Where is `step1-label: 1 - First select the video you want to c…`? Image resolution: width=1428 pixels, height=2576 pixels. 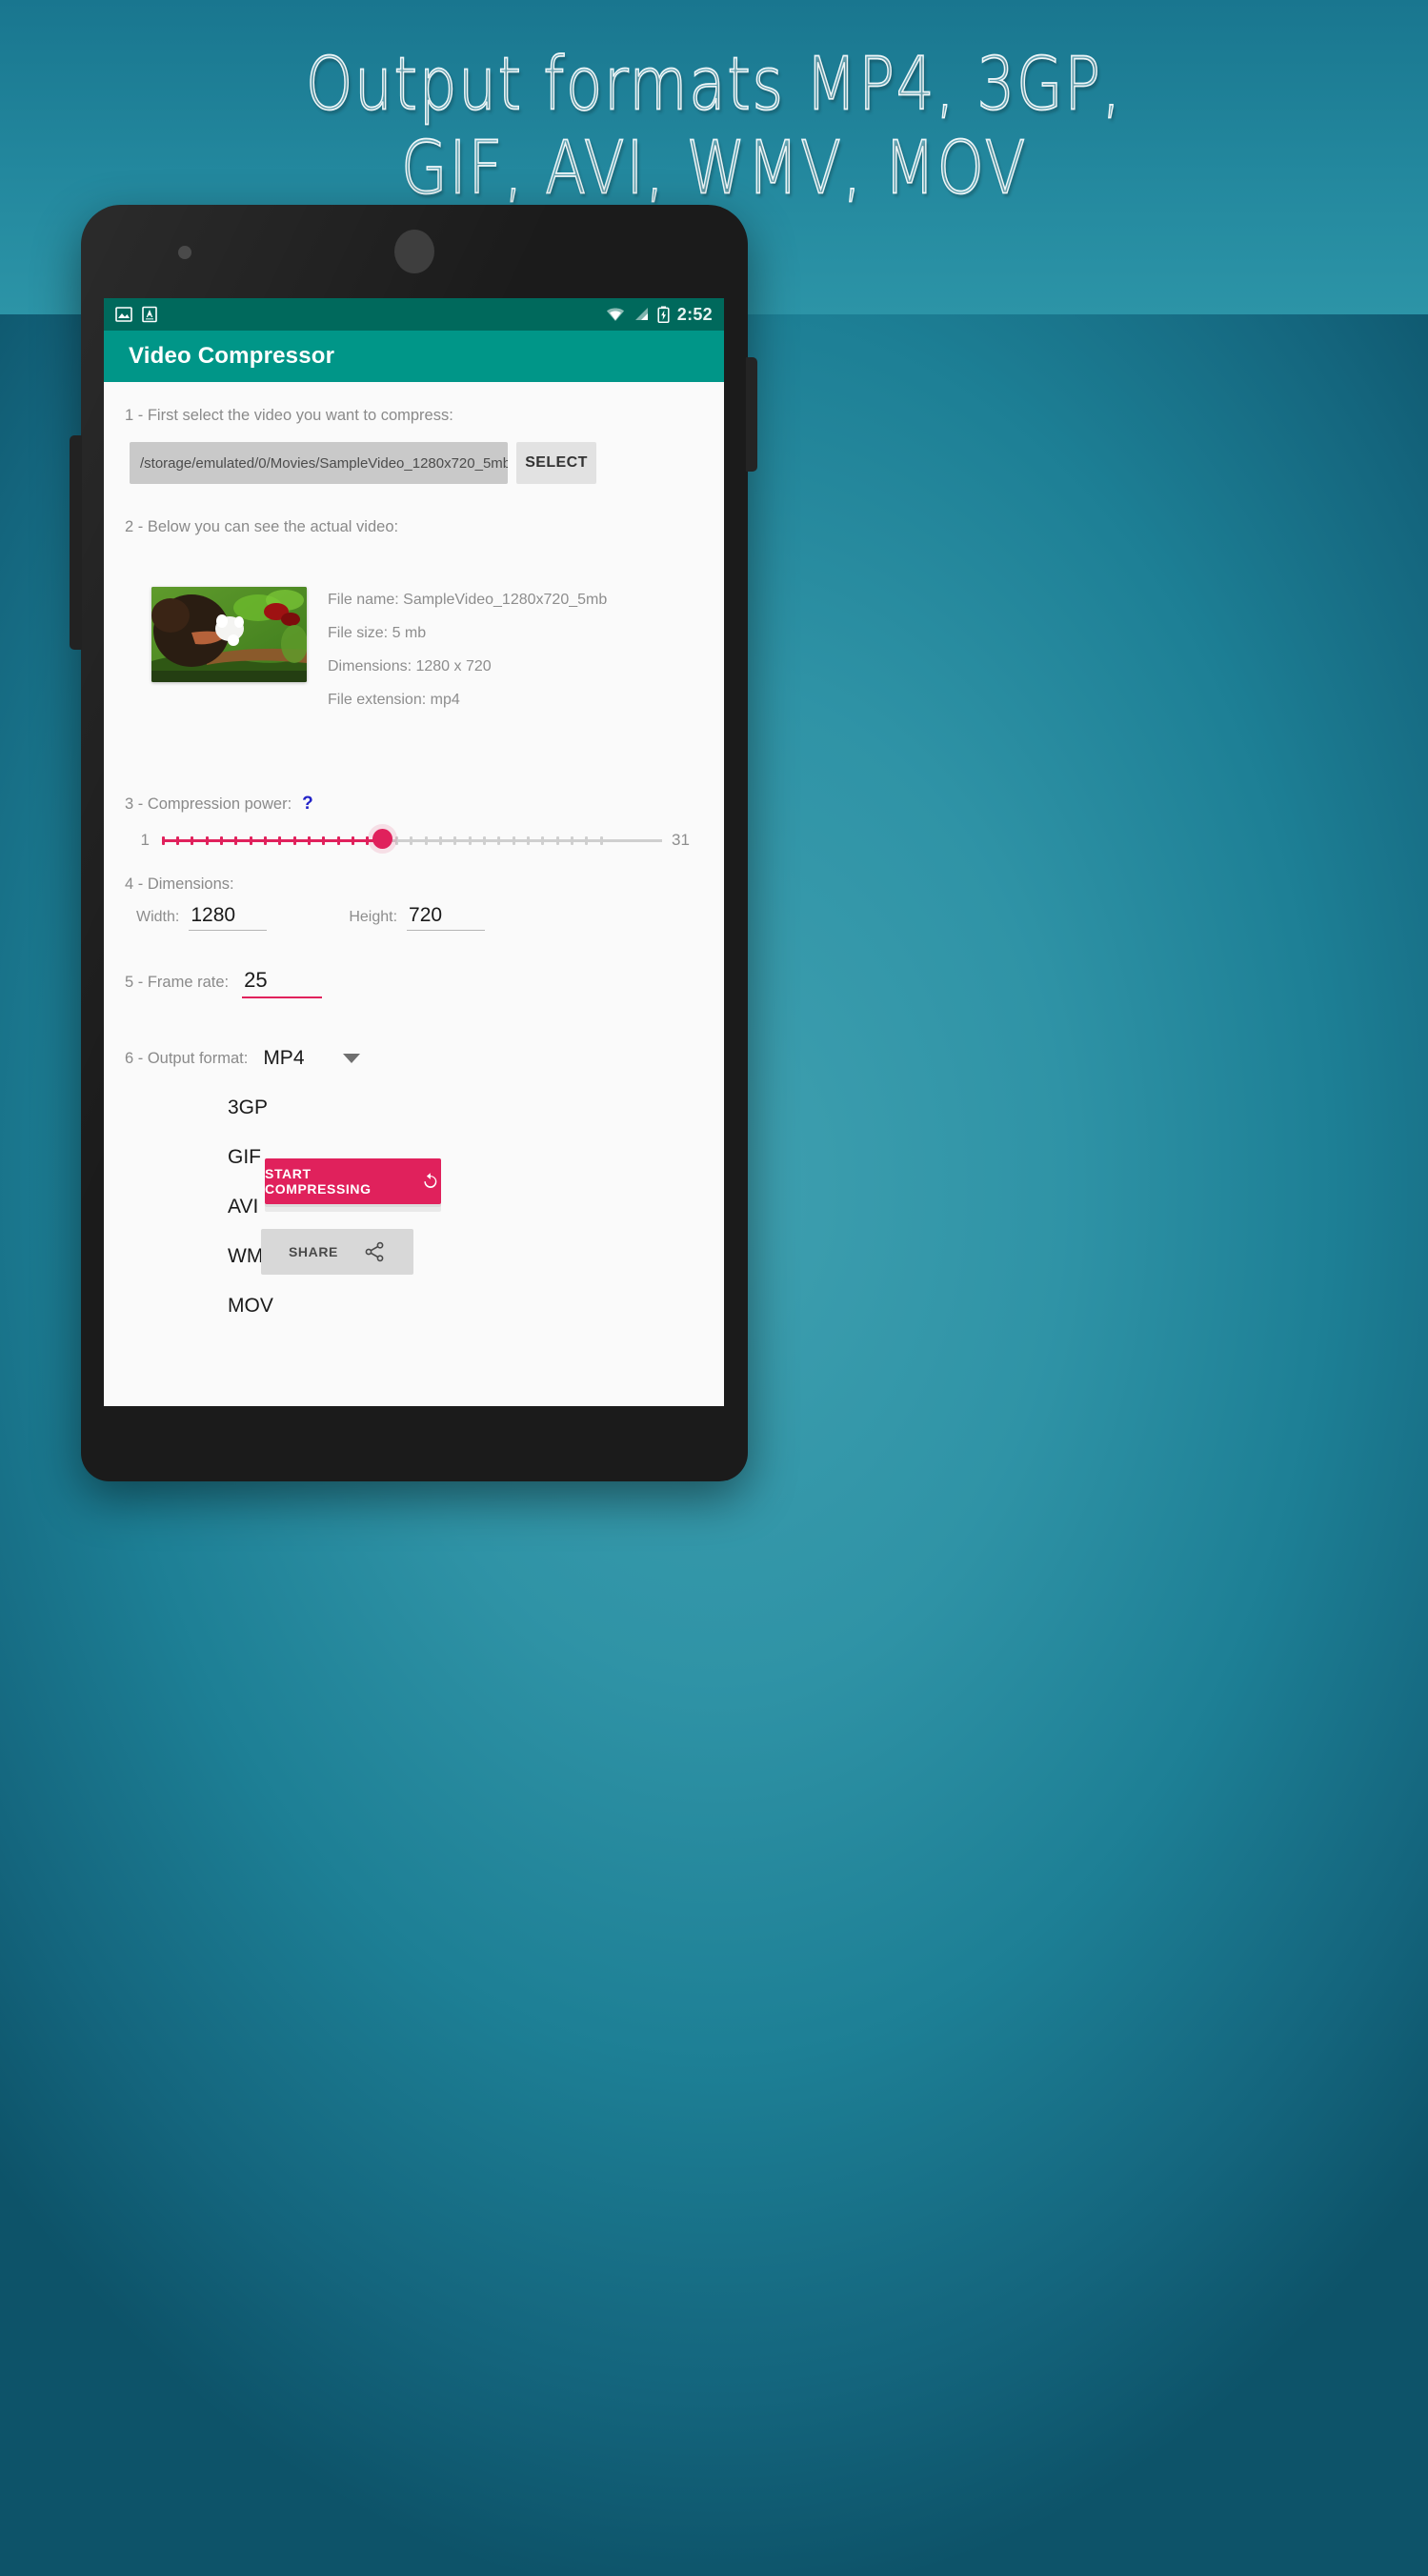 step1-label: 1 - First select the video you want to c… is located at coordinates (289, 416).